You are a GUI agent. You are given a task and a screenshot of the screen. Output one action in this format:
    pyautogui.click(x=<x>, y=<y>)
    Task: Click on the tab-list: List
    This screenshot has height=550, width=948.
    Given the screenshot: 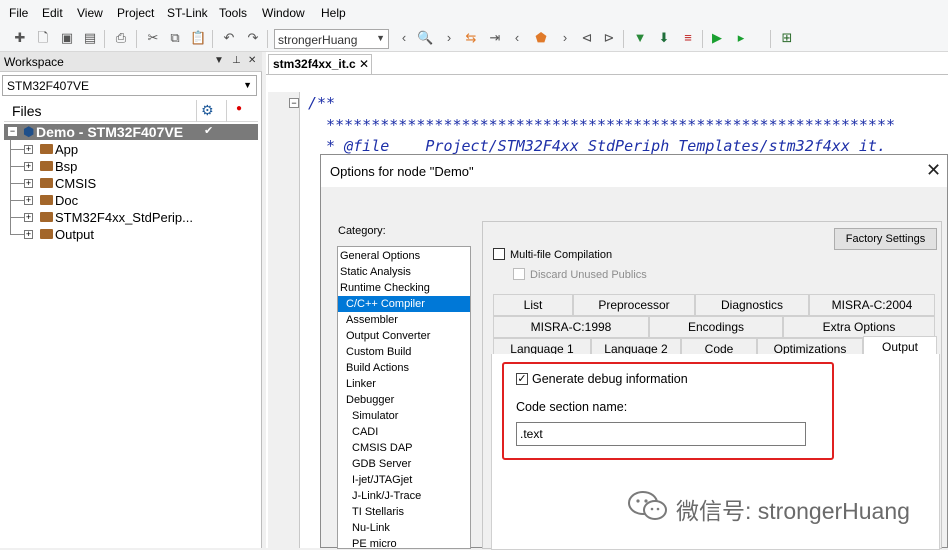 What is the action you would take?
    pyautogui.click(x=533, y=305)
    